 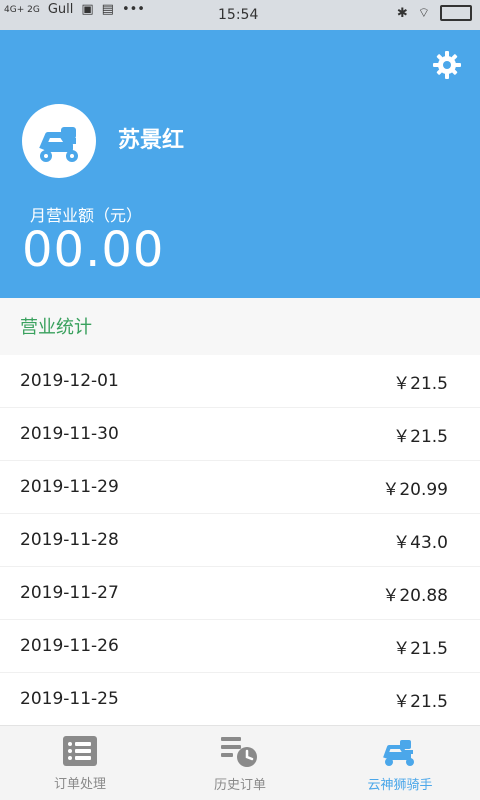 I want to click on row-date: 2019-11-30, so click(x=69, y=434).